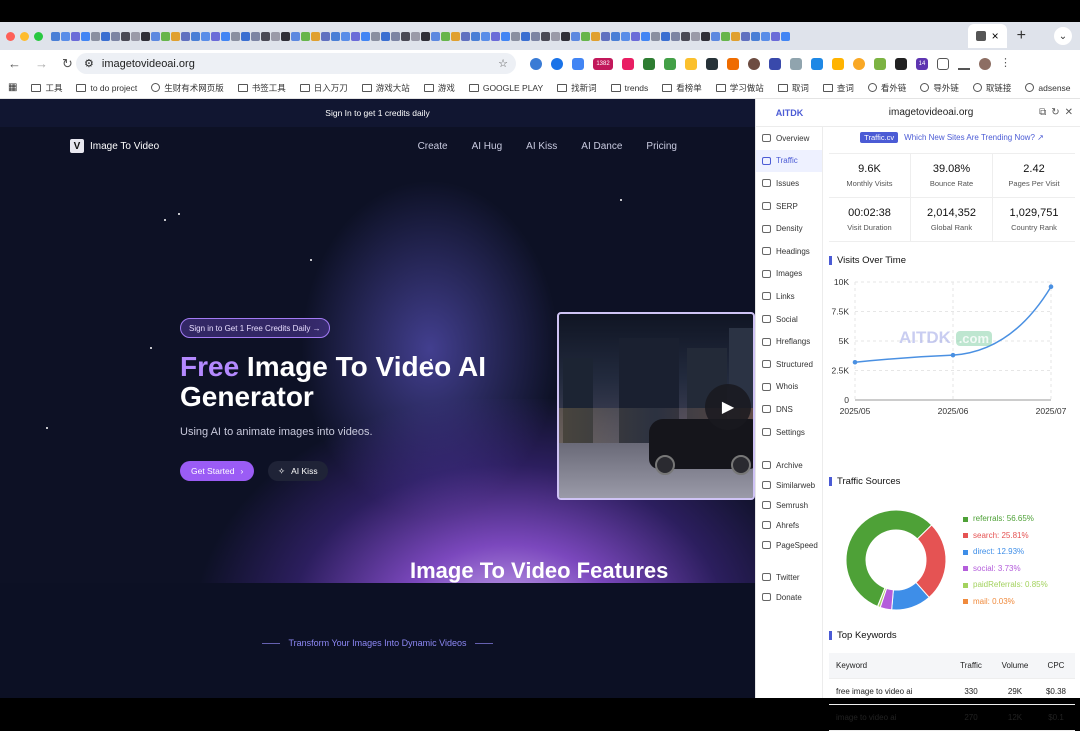 This screenshot has height=731, width=1080. What do you see at coordinates (952, 718) in the screenshot?
I see `table-row: image to video ai 270 12K $0.1` at bounding box center [952, 718].